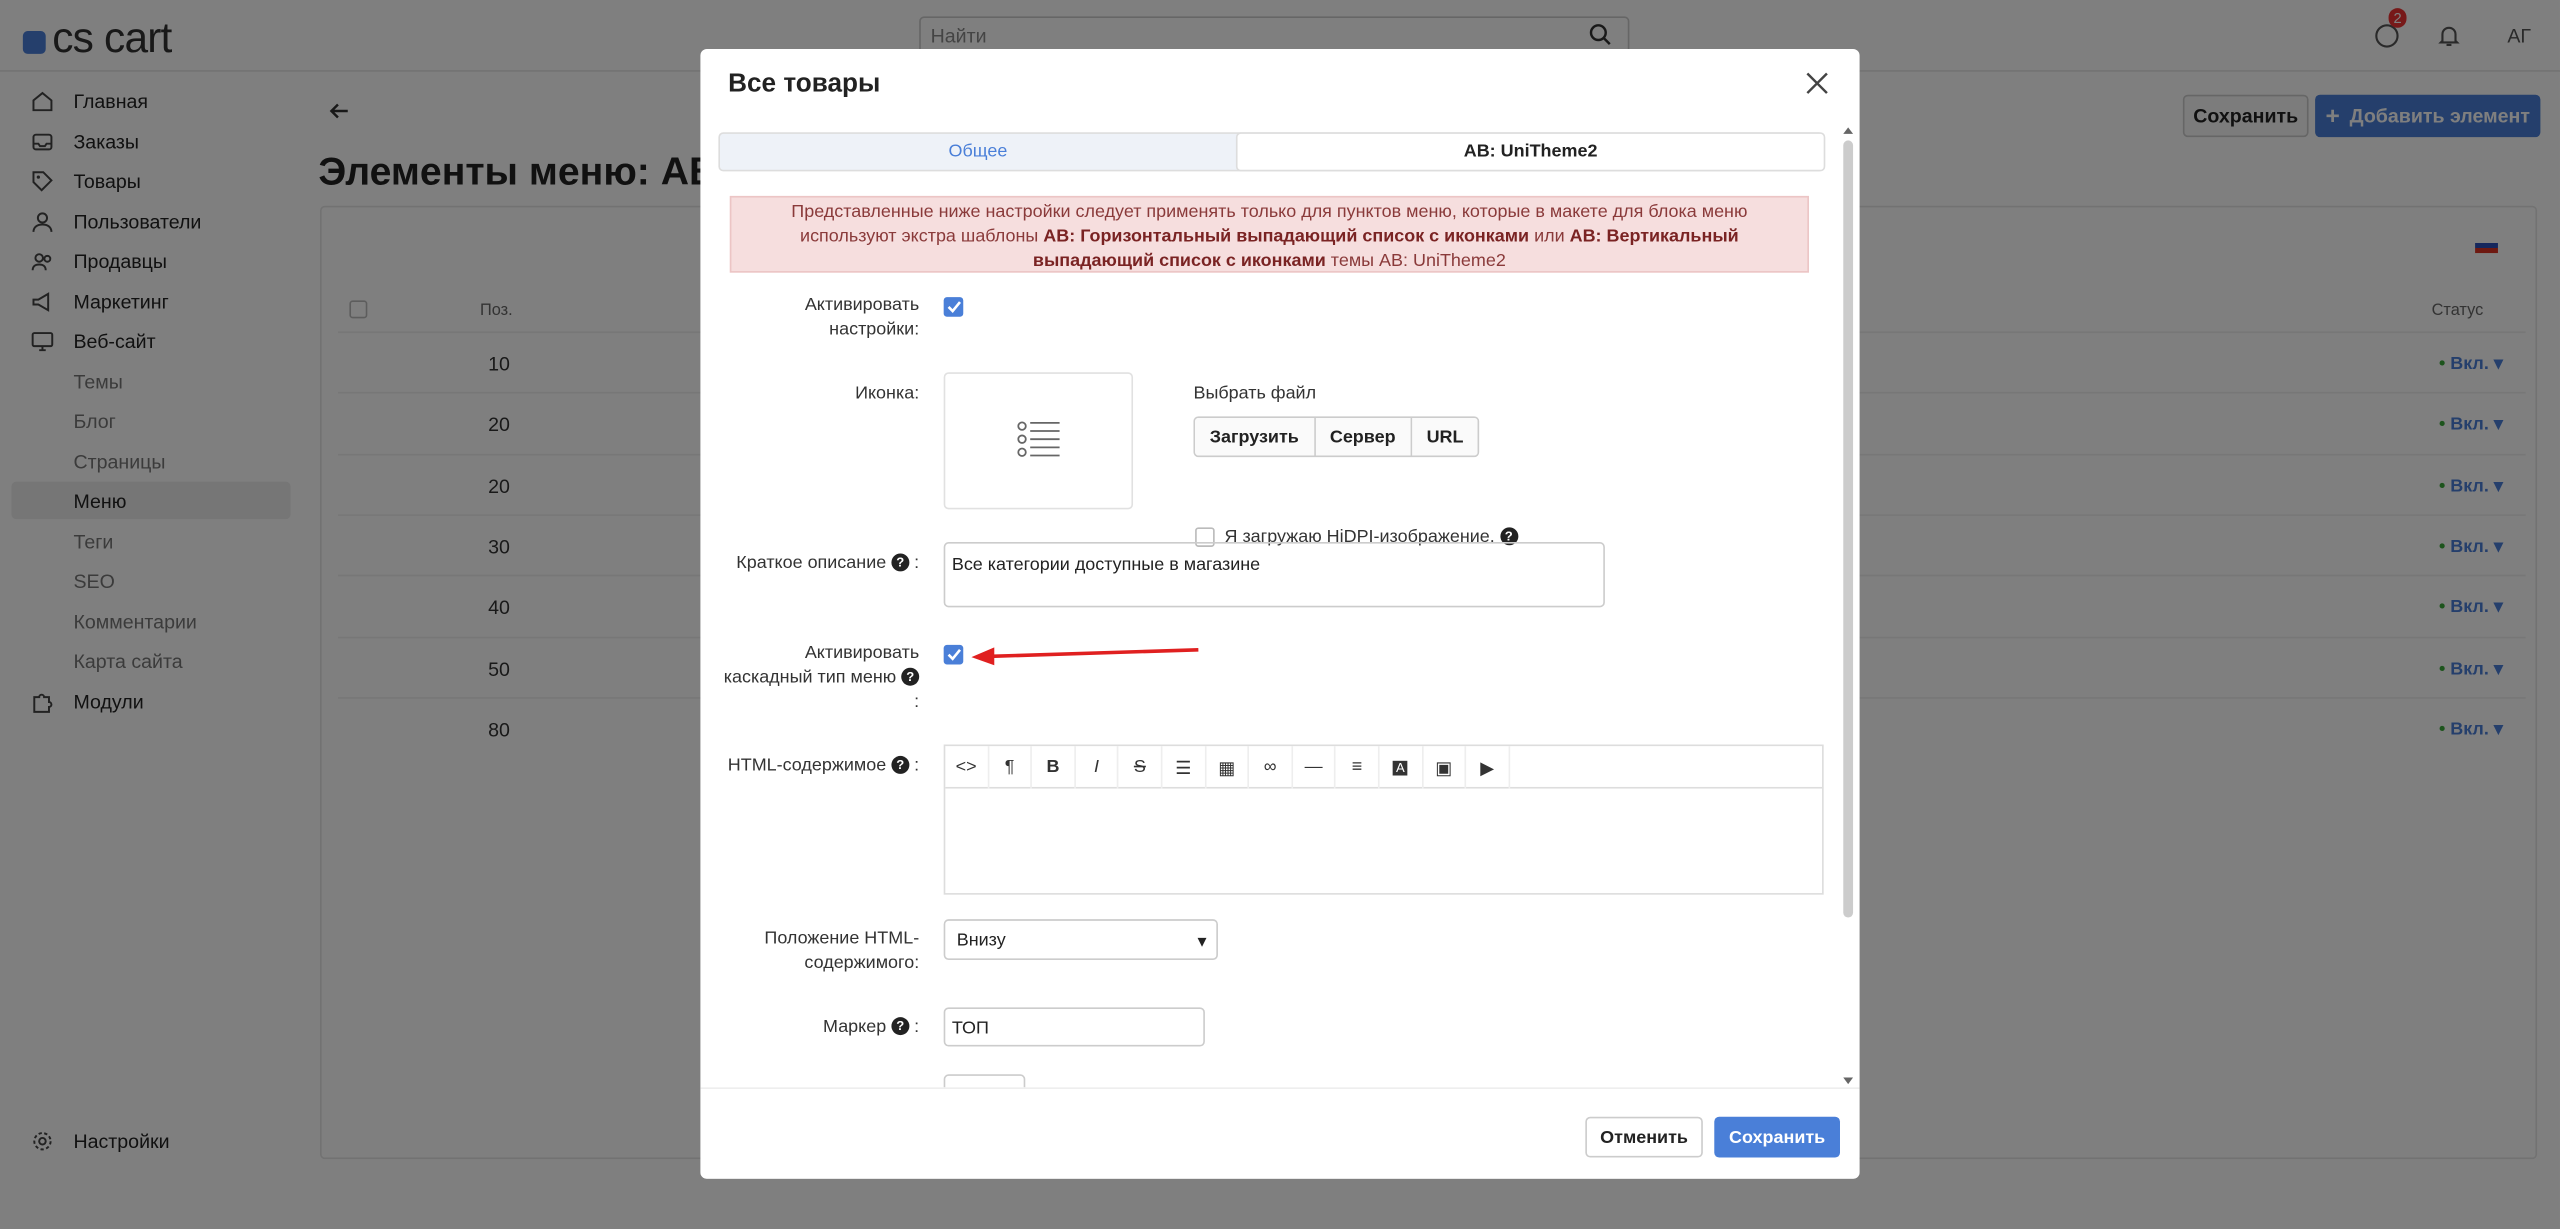 The width and height of the screenshot is (2560, 1229). What do you see at coordinates (1011, 767) in the screenshot?
I see `paragraph-icon: ¶` at bounding box center [1011, 767].